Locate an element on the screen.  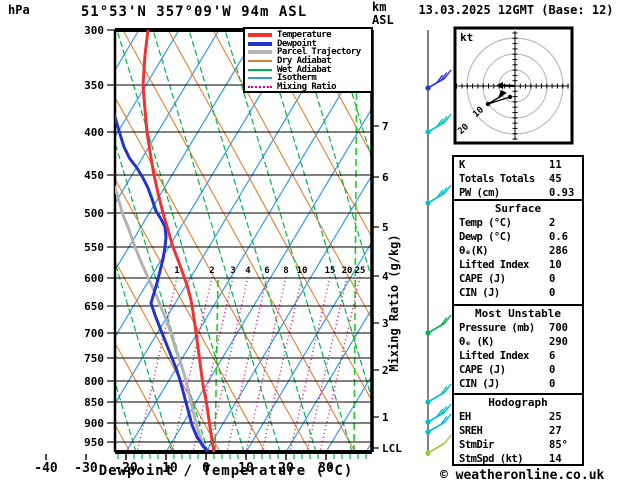
stat-value: 27 is located at coordinates (555, 431).